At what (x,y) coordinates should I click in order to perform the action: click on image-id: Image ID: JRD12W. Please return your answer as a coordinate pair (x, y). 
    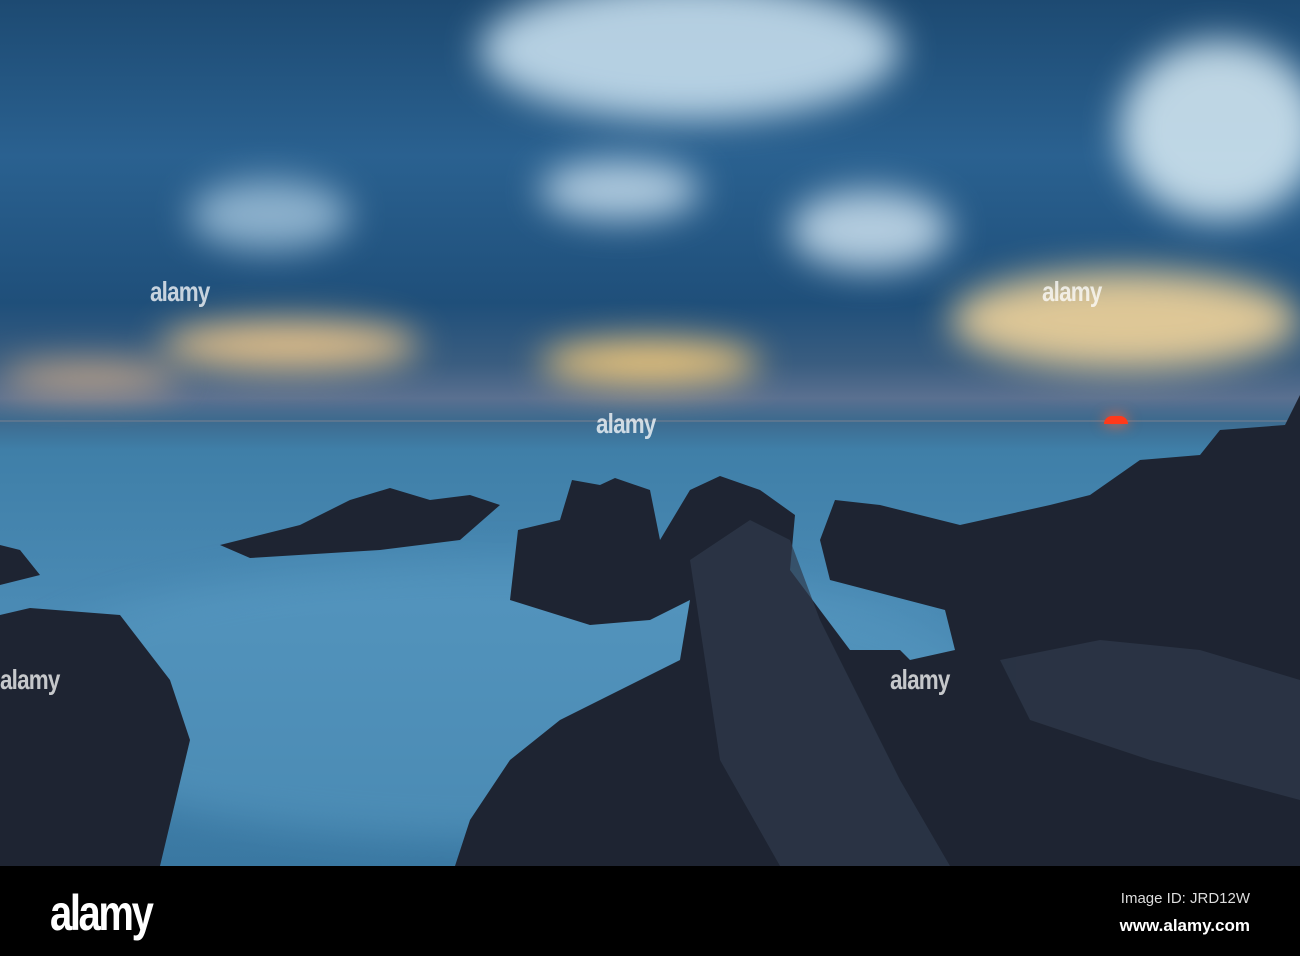
    Looking at the image, I should click on (1185, 898).